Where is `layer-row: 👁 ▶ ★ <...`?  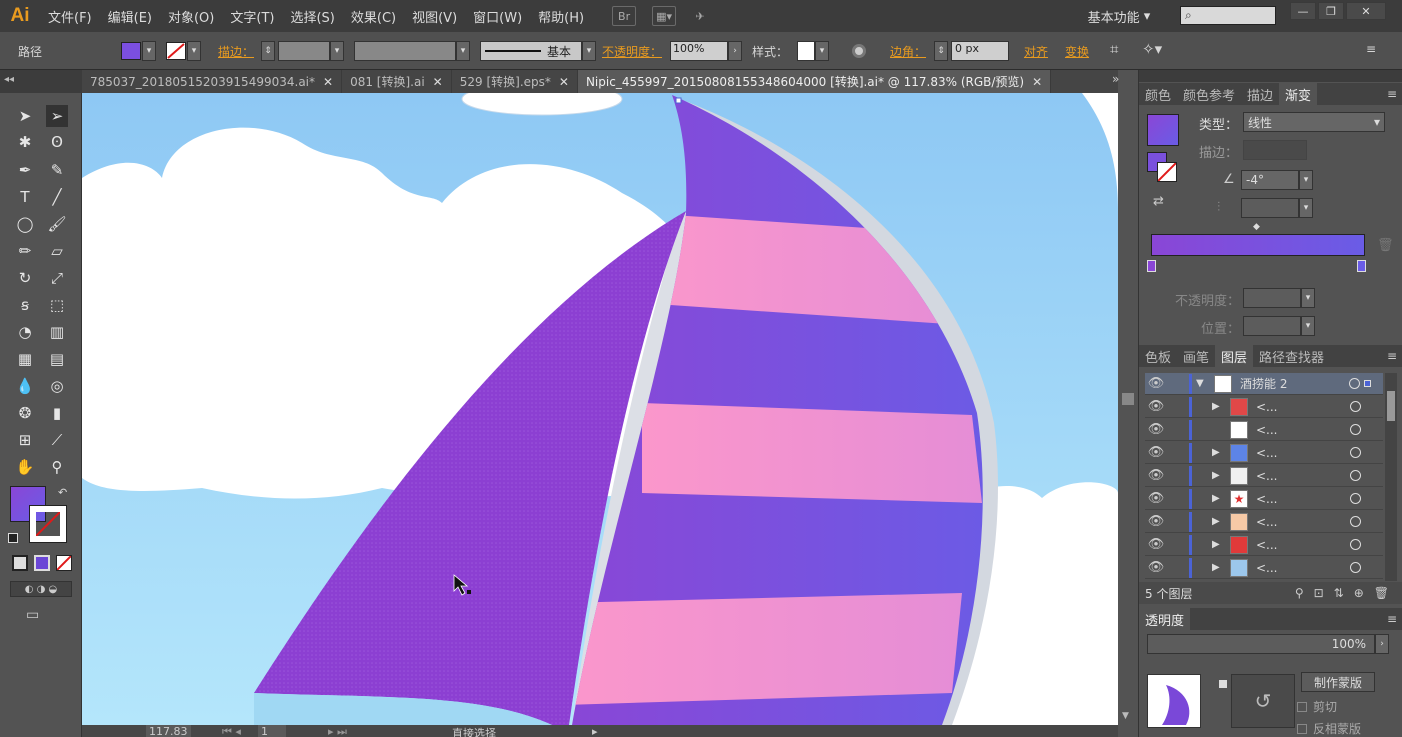
layer-row: 👁 ▶ ★ <... is located at coordinates (1264, 499).